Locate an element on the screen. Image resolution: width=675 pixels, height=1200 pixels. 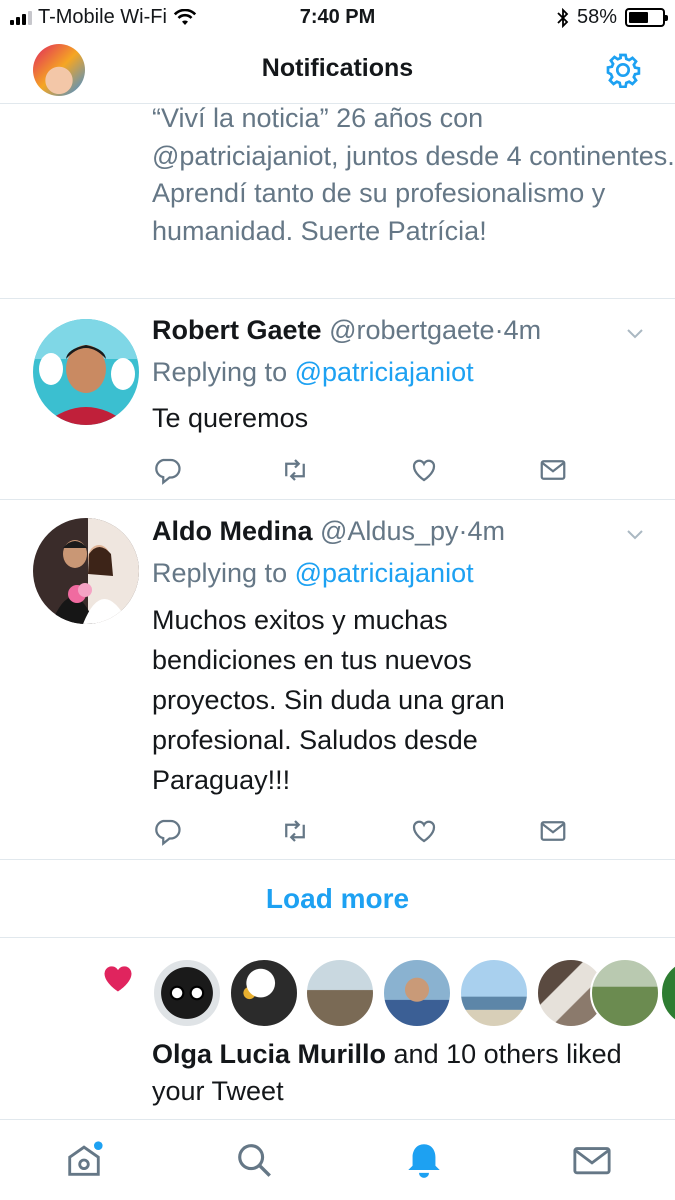
nav-header: Notifications is located at coordinates (337, 70).